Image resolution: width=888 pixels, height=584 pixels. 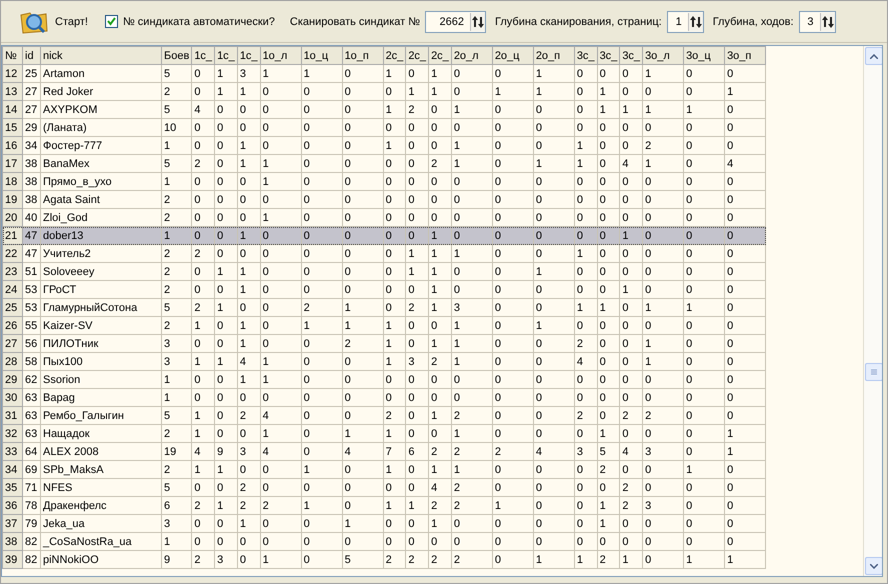 I want to click on scroll-thumb, so click(x=873, y=371).